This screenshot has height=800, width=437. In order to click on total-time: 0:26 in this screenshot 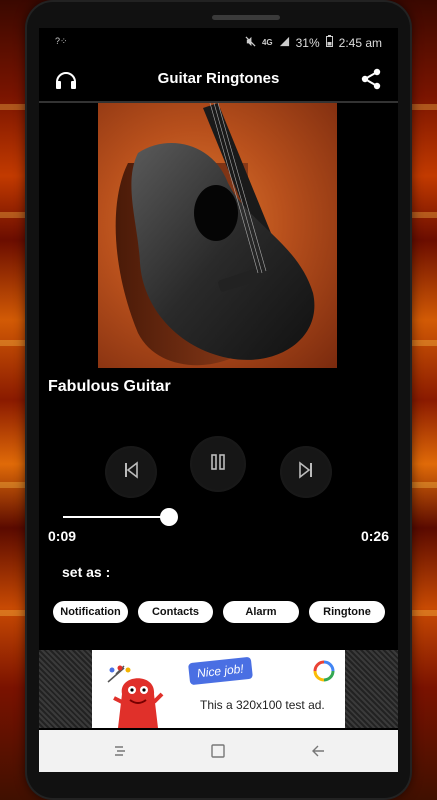, I will do `click(374, 536)`.